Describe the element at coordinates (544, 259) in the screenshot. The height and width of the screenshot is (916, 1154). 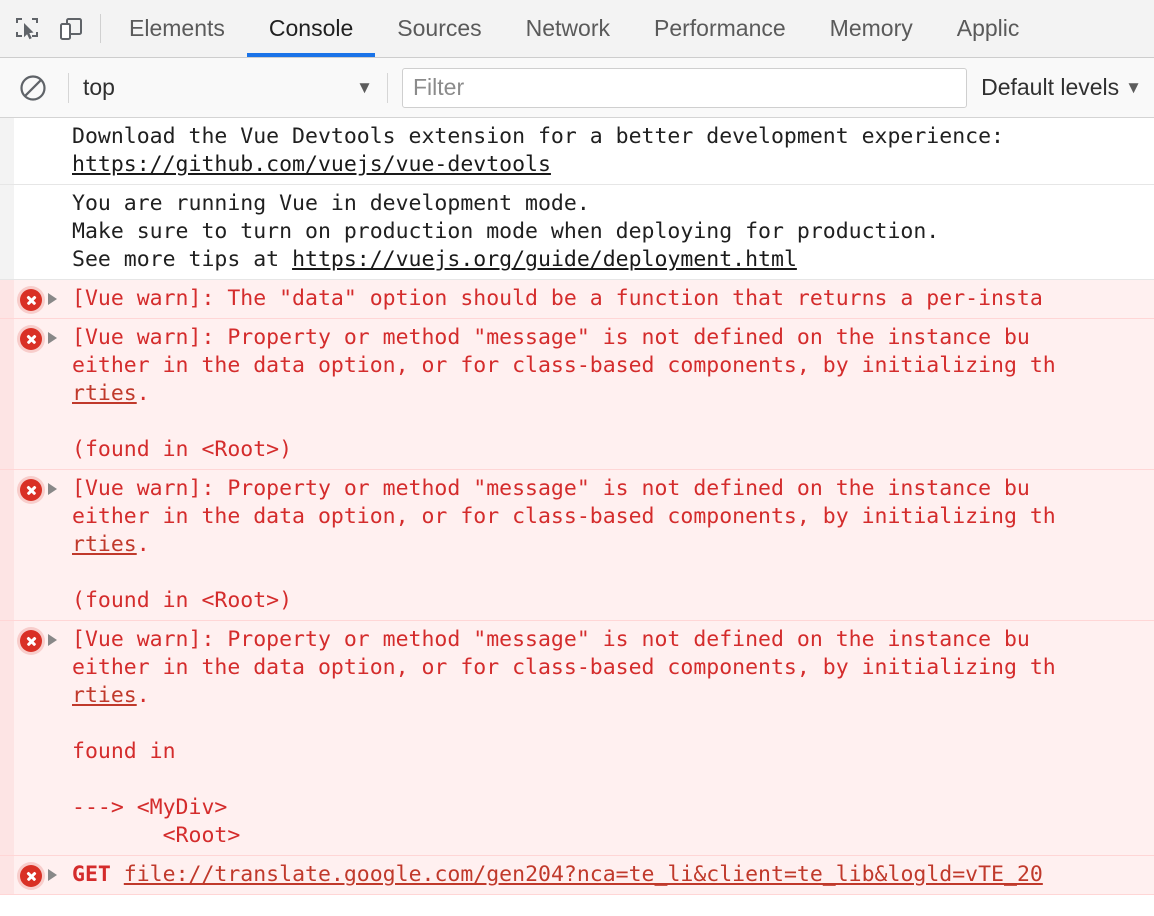
I see `console-link: https://vuejs.org/guide/deployment.html` at that location.